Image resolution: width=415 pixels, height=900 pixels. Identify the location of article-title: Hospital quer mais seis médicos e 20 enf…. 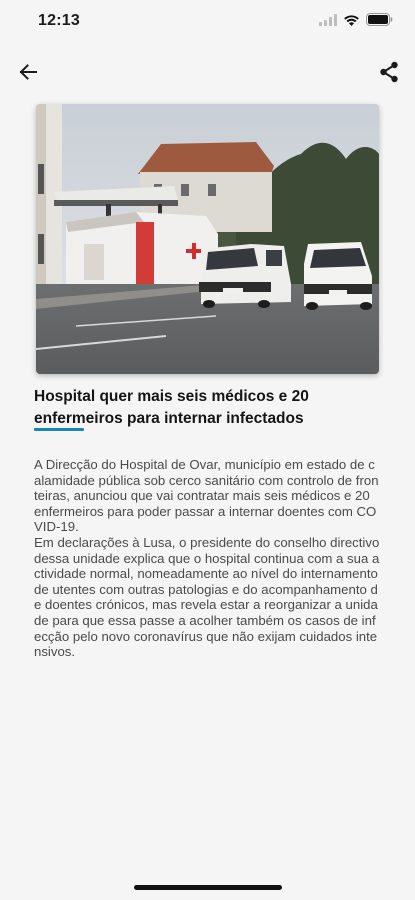
(171, 407).